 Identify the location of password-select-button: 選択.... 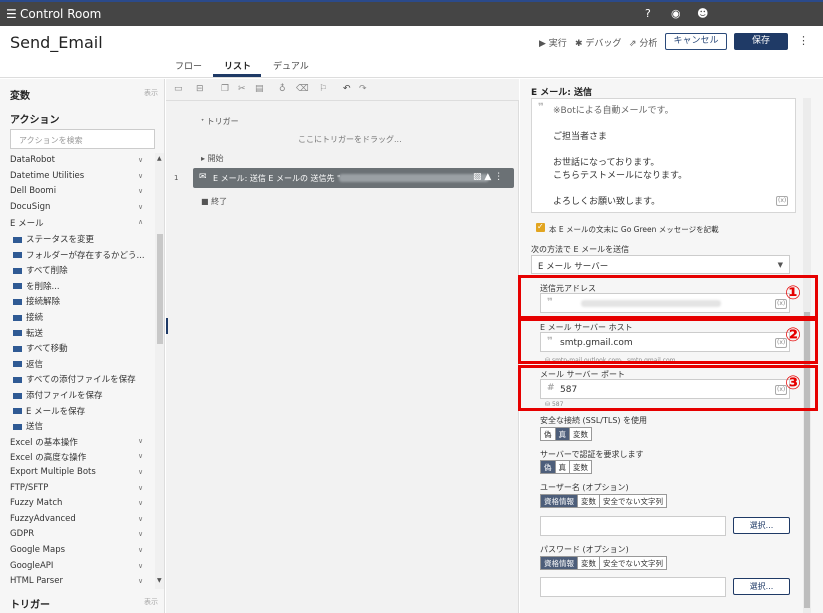
(761, 586).